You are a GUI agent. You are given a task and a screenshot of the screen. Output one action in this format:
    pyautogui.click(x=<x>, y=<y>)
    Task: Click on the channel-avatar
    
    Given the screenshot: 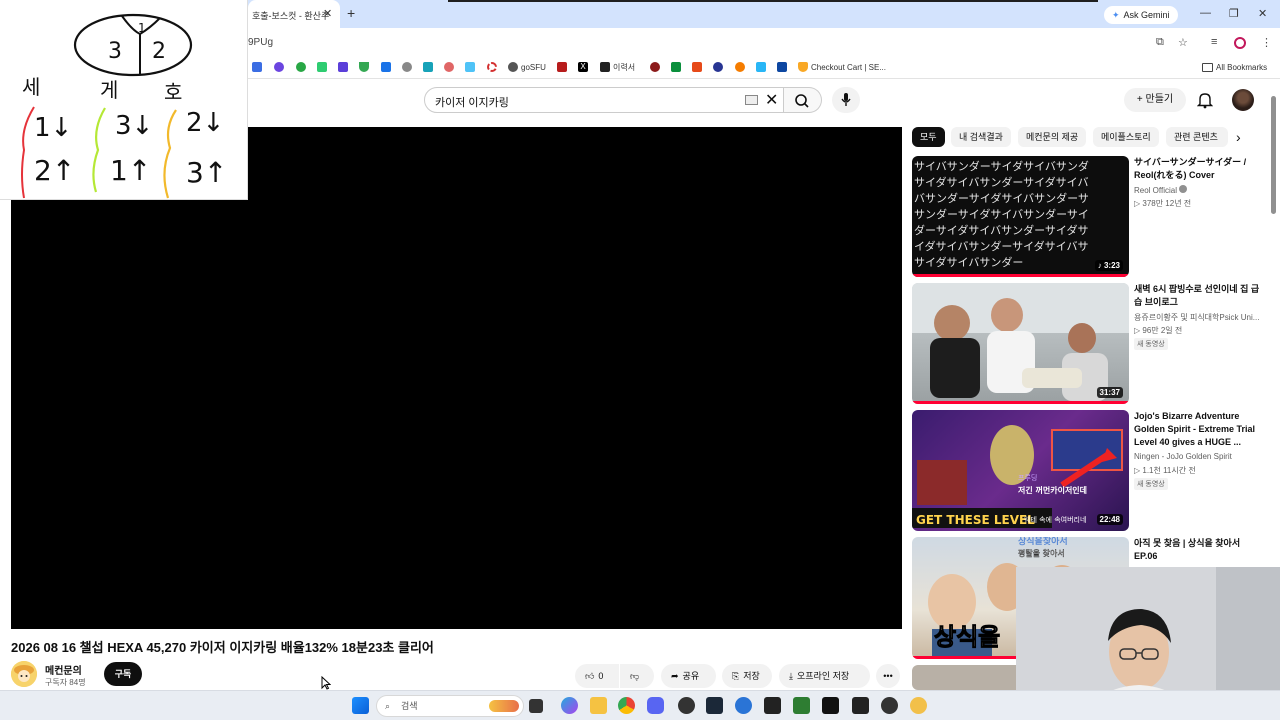 What is the action you would take?
    pyautogui.click(x=24, y=674)
    